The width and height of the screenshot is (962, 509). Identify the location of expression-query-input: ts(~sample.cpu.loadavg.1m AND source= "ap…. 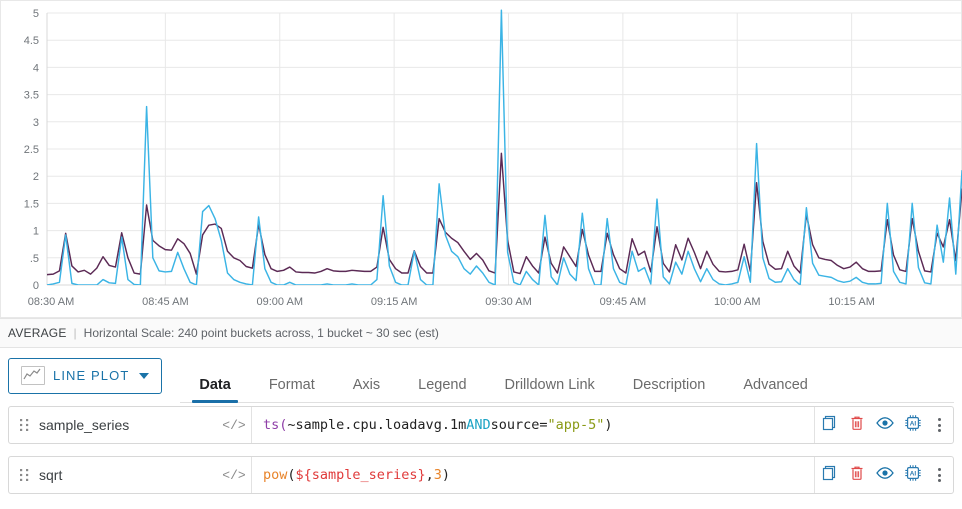
(533, 425).